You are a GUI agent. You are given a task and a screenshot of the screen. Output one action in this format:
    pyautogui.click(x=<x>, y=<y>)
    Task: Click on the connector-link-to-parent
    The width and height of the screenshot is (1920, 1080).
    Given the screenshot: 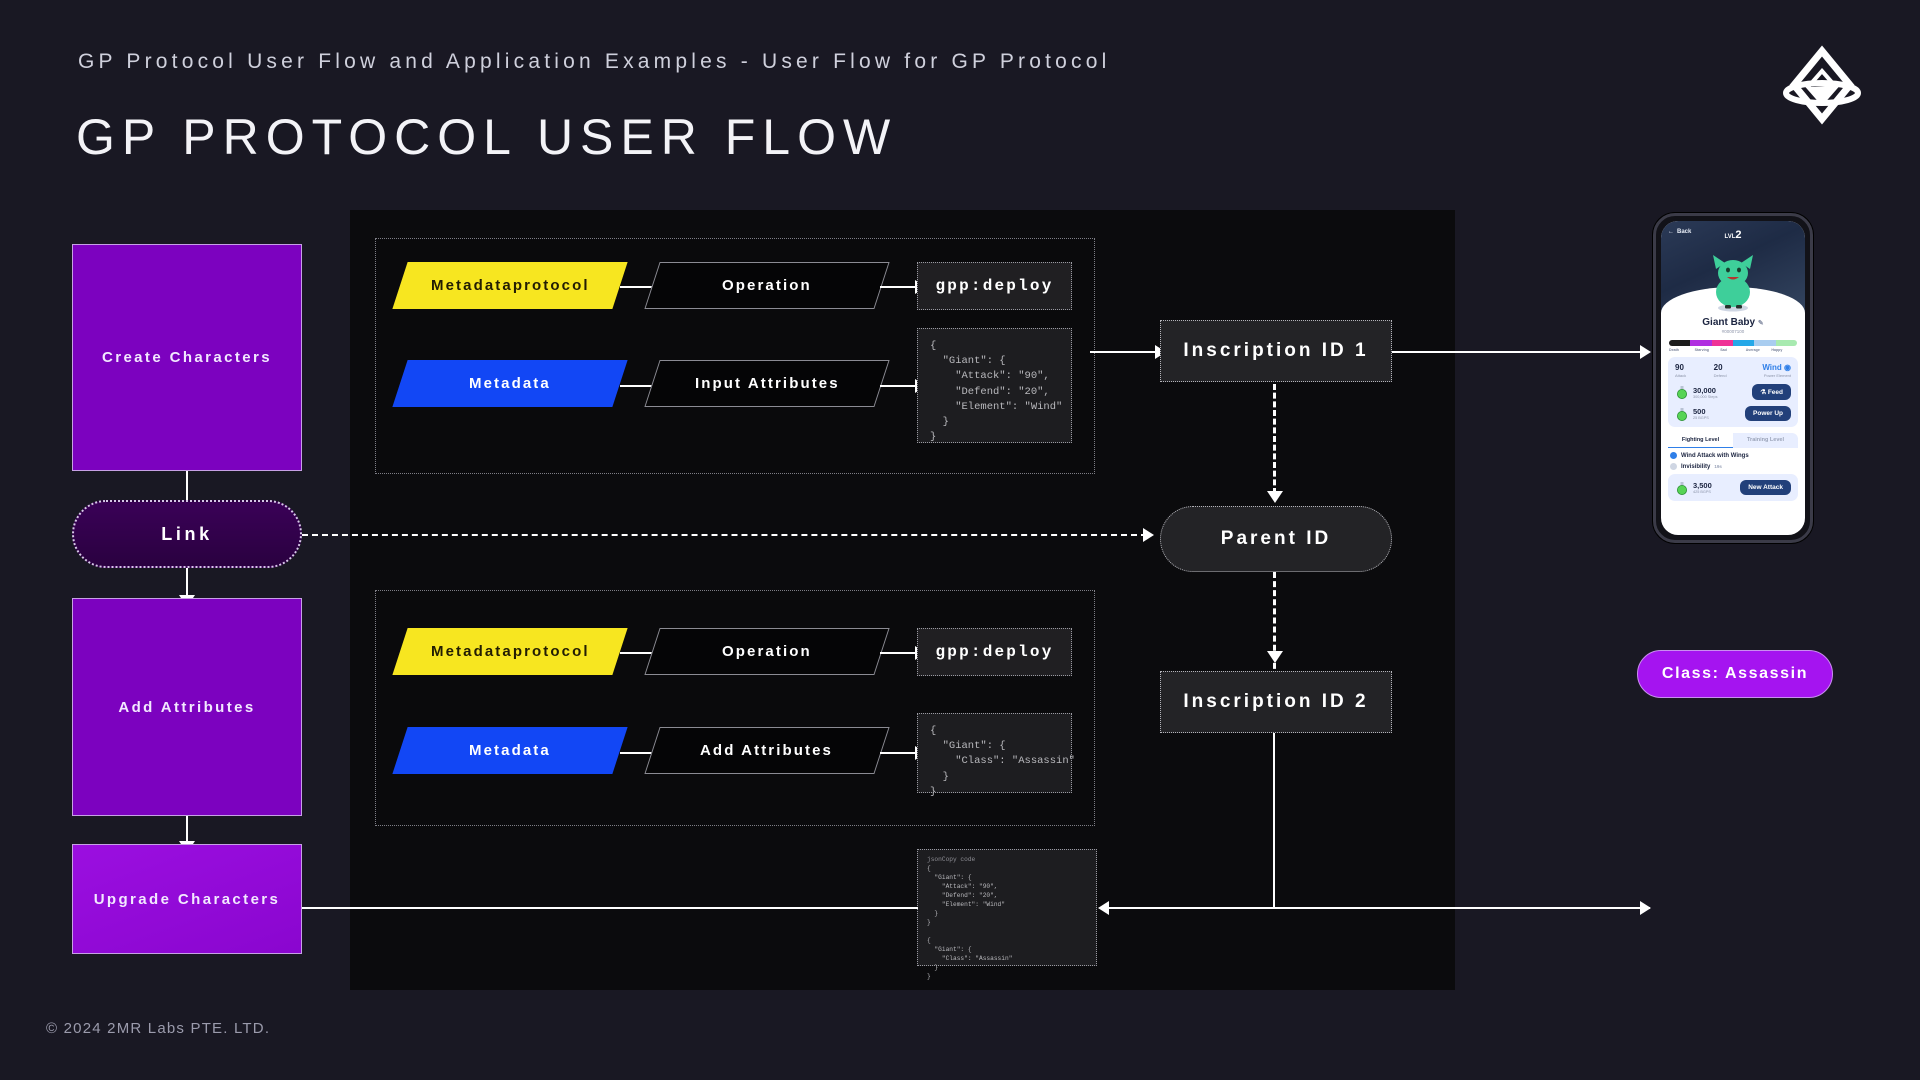 What is the action you would take?
    pyautogui.click(x=724, y=535)
    